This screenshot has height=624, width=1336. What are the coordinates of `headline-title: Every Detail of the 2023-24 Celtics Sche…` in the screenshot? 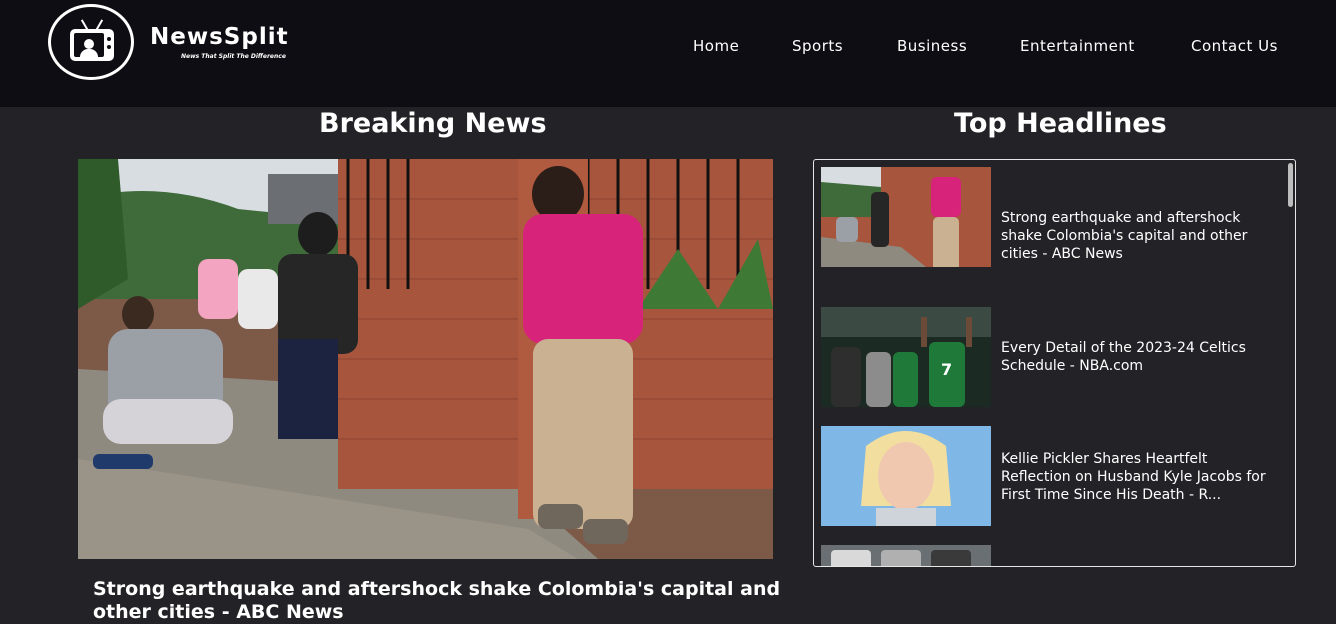 It's located at (1133, 357).